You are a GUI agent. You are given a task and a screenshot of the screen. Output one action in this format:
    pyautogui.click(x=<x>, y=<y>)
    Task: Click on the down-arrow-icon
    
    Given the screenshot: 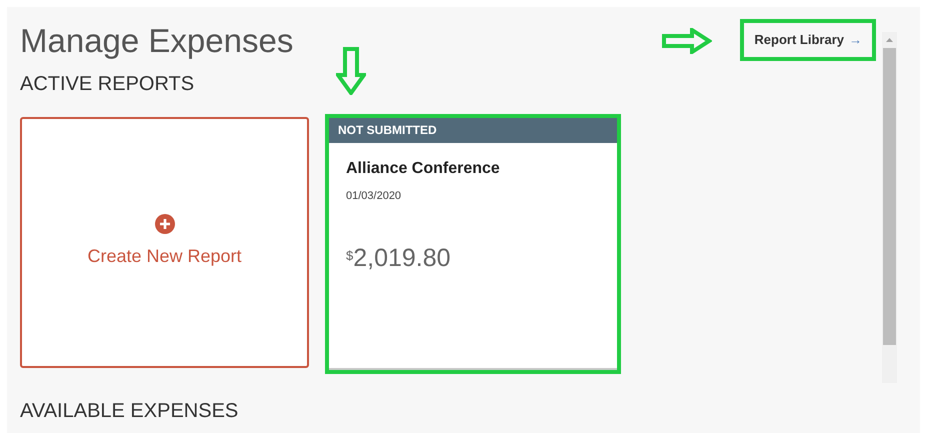 What is the action you would take?
    pyautogui.click(x=351, y=71)
    